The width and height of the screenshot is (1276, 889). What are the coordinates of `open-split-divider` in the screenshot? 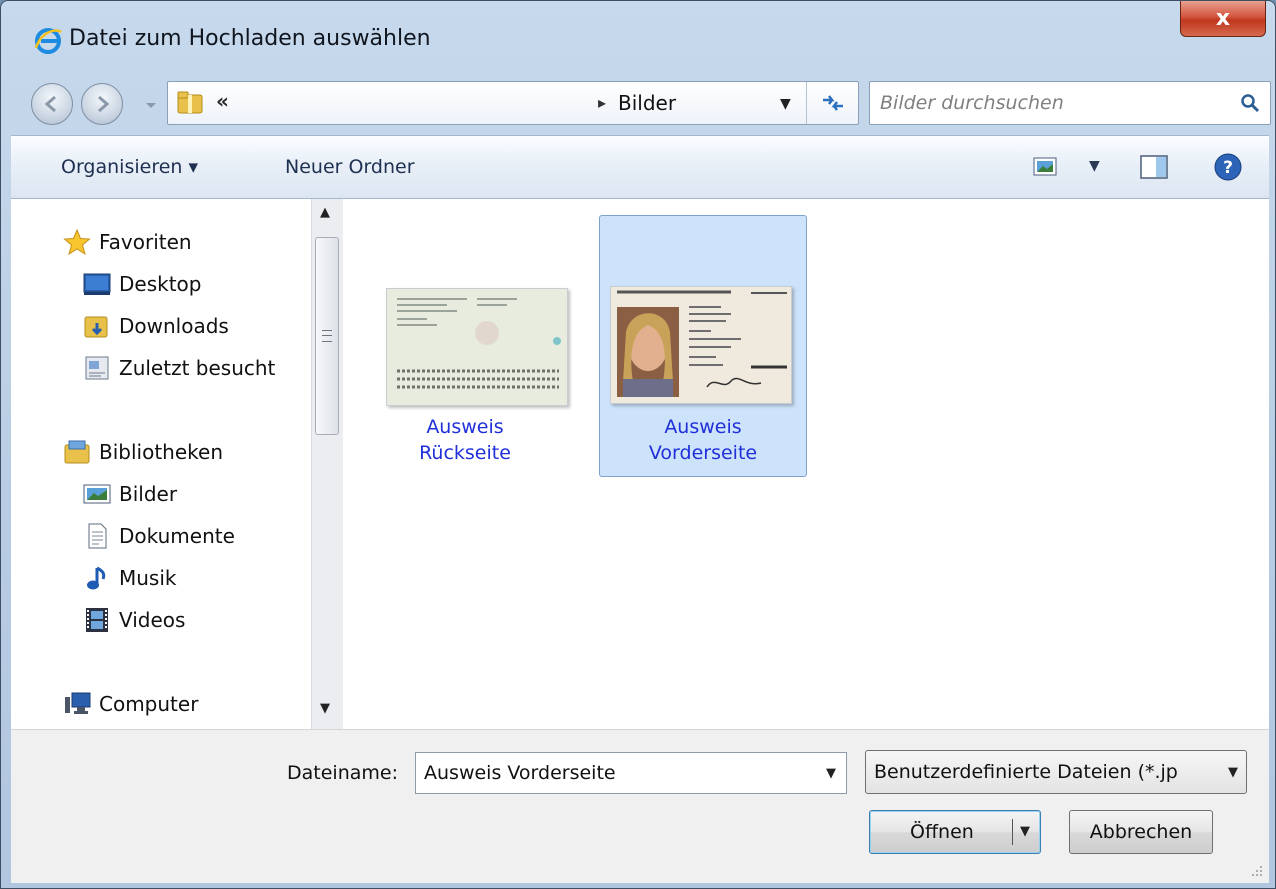 It's located at (1012, 832).